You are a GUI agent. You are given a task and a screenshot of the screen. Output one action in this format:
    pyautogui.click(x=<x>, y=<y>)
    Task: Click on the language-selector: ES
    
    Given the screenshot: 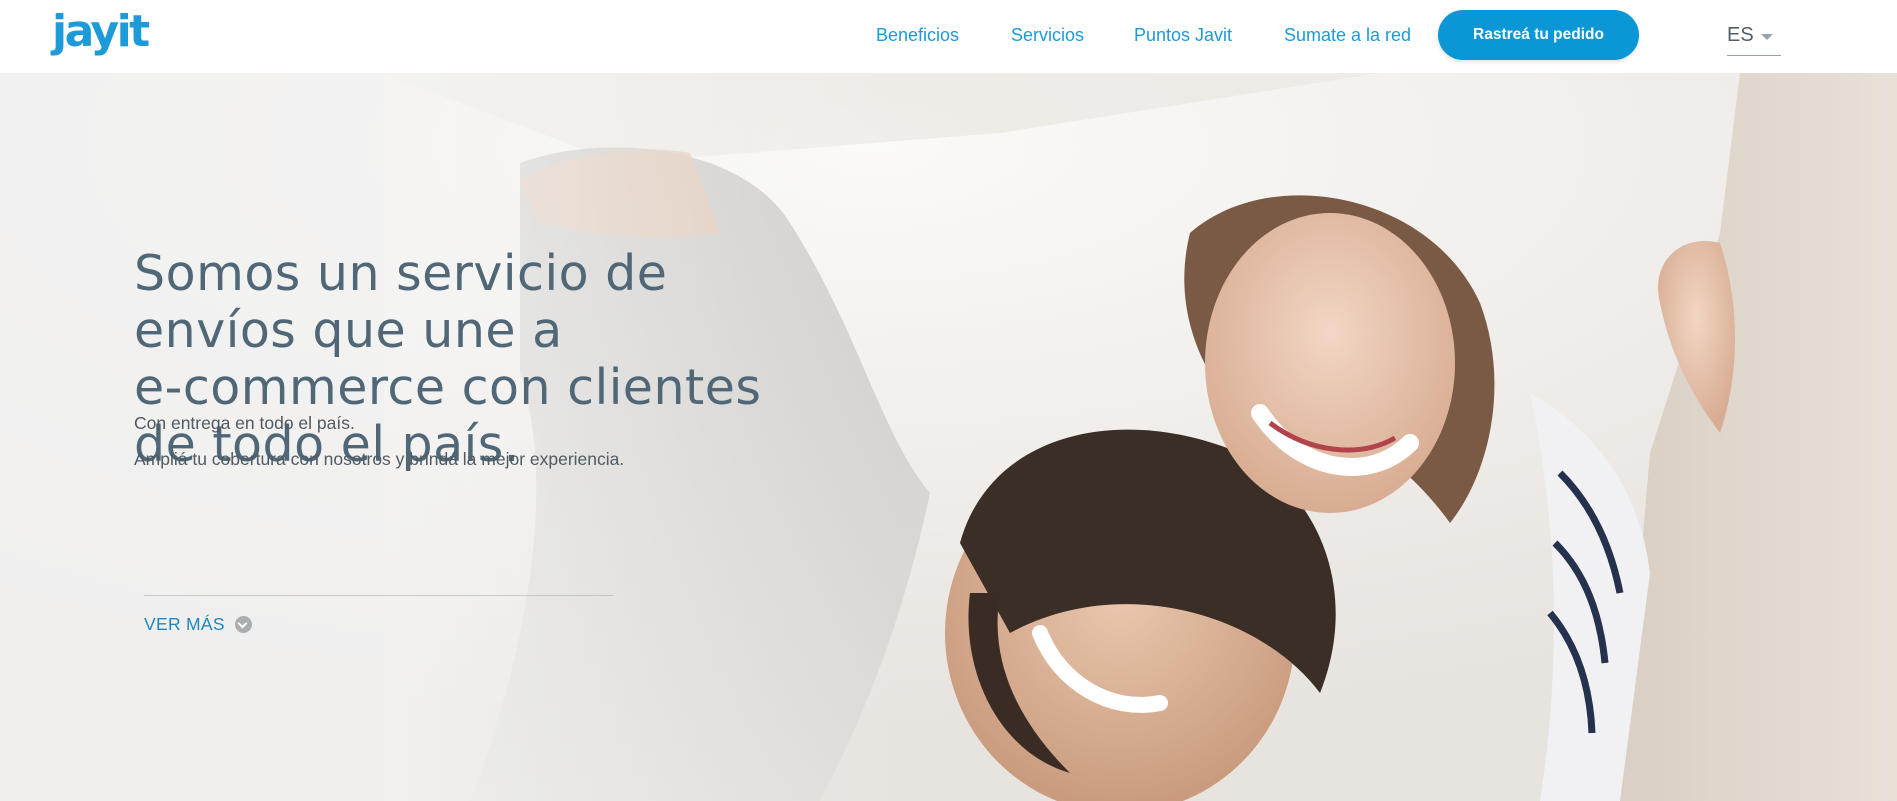 What is the action you would take?
    pyautogui.click(x=1754, y=38)
    